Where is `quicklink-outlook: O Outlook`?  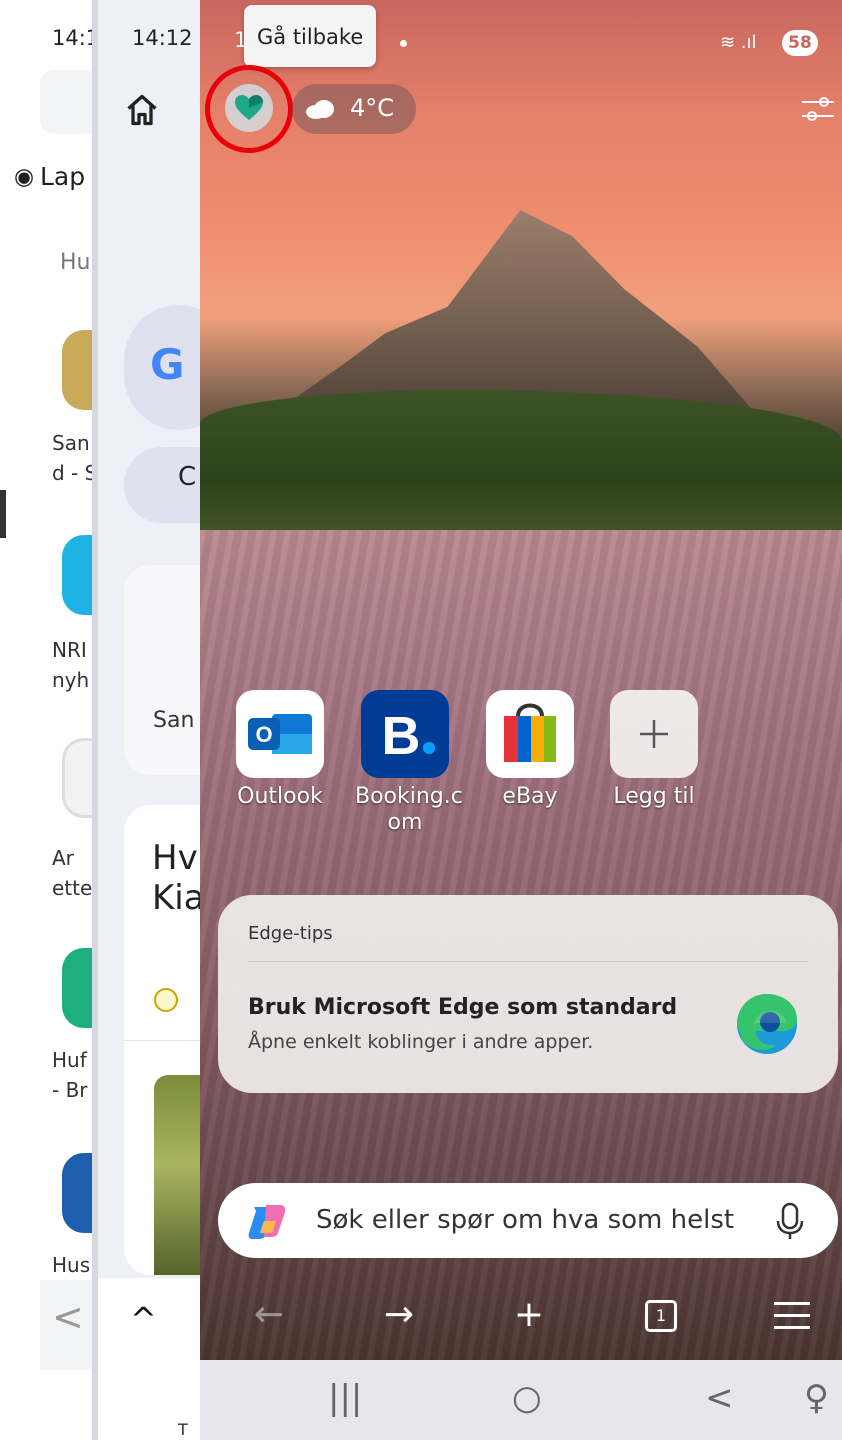 quicklink-outlook: O Outlook is located at coordinates (280, 750).